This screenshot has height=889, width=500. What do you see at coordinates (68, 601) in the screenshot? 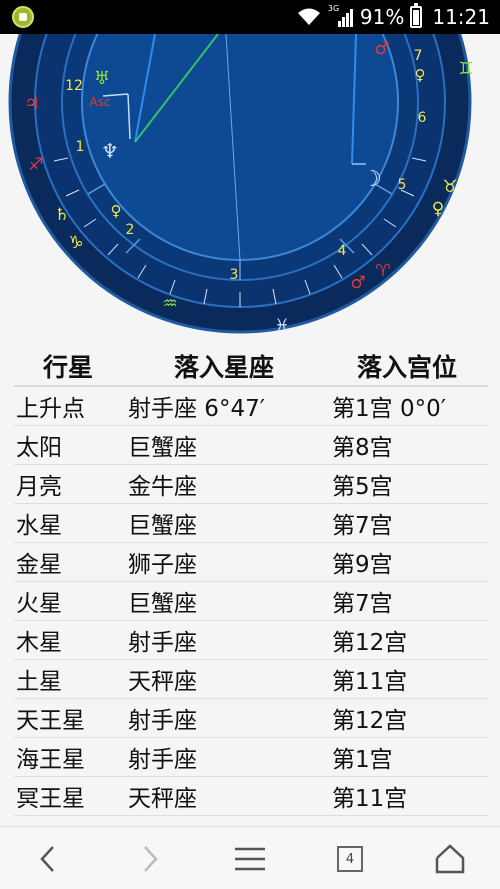
I see `planet-name: 火星` at bounding box center [68, 601].